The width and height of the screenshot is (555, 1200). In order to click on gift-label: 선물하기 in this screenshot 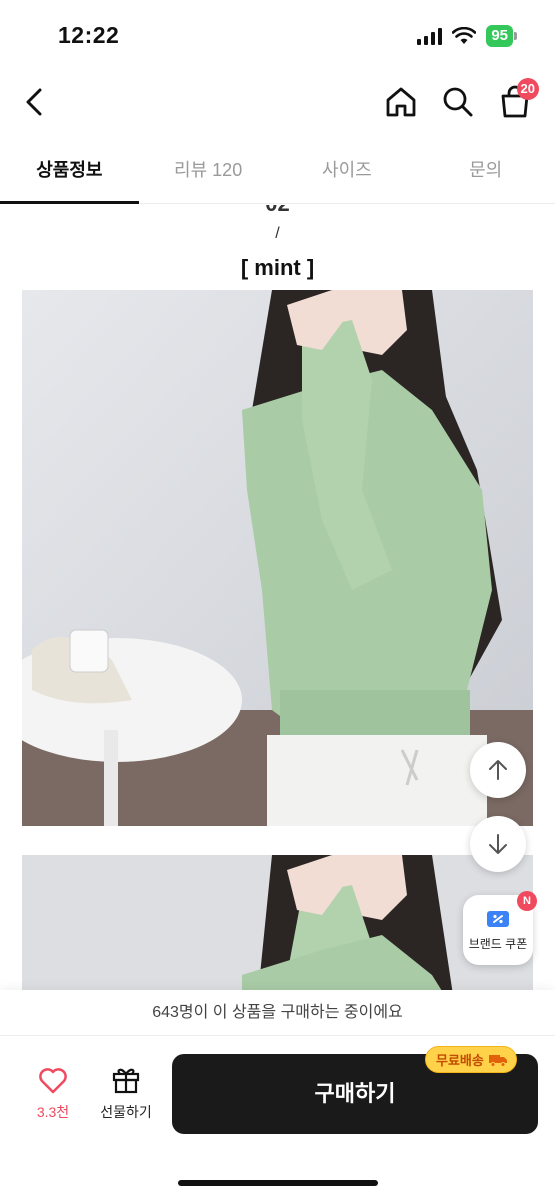, I will do `click(126, 1112)`.